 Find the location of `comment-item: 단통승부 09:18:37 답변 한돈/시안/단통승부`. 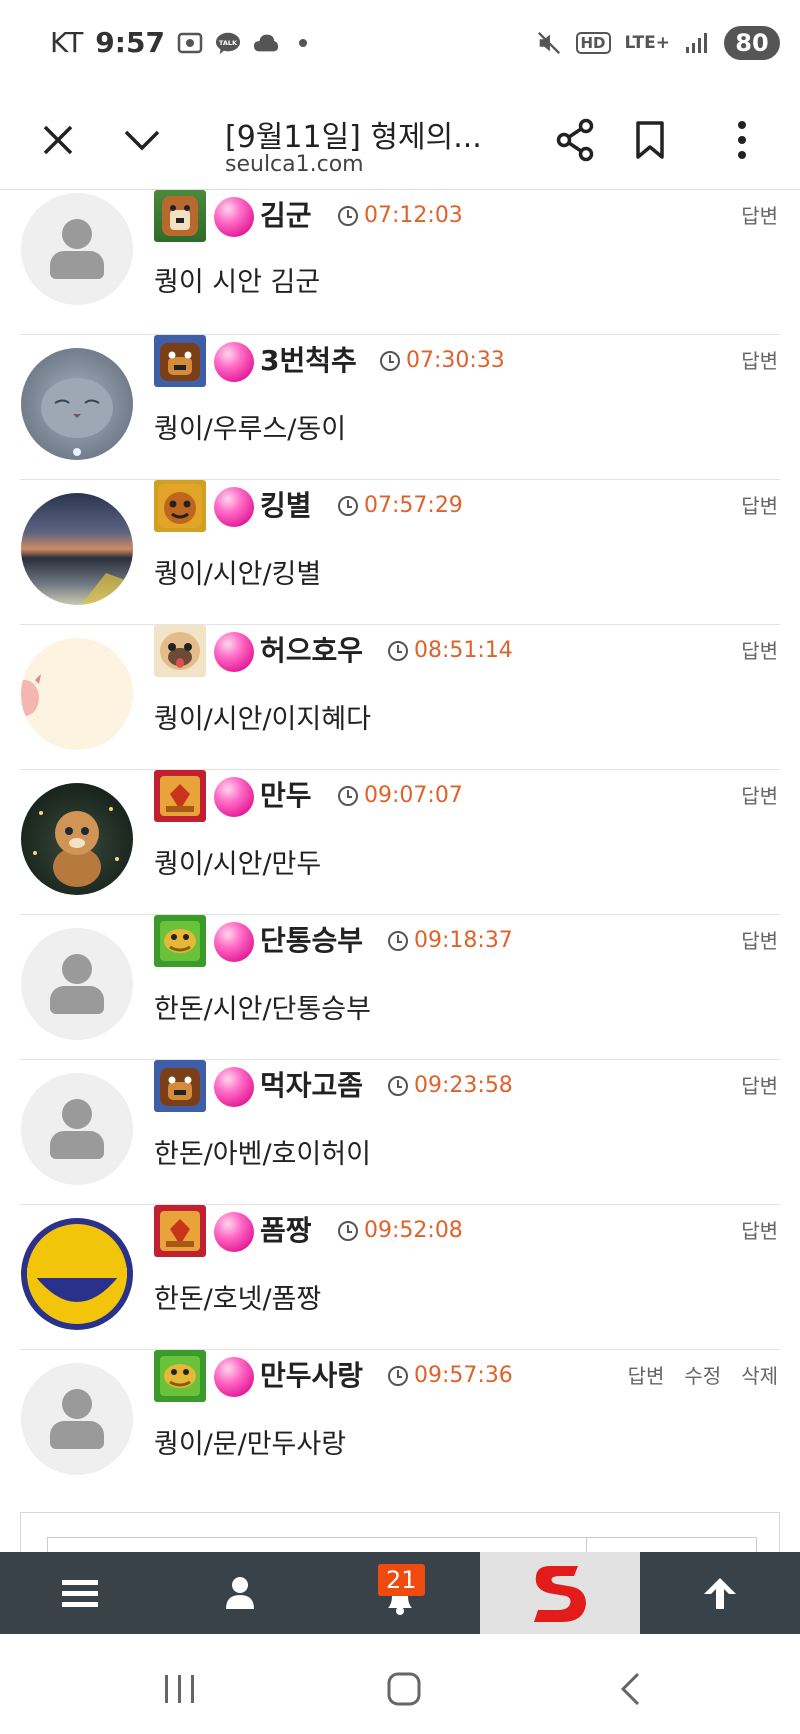

comment-item: 단통승부 09:18:37 답변 한돈/시안/단통승부 is located at coordinates (400, 987).